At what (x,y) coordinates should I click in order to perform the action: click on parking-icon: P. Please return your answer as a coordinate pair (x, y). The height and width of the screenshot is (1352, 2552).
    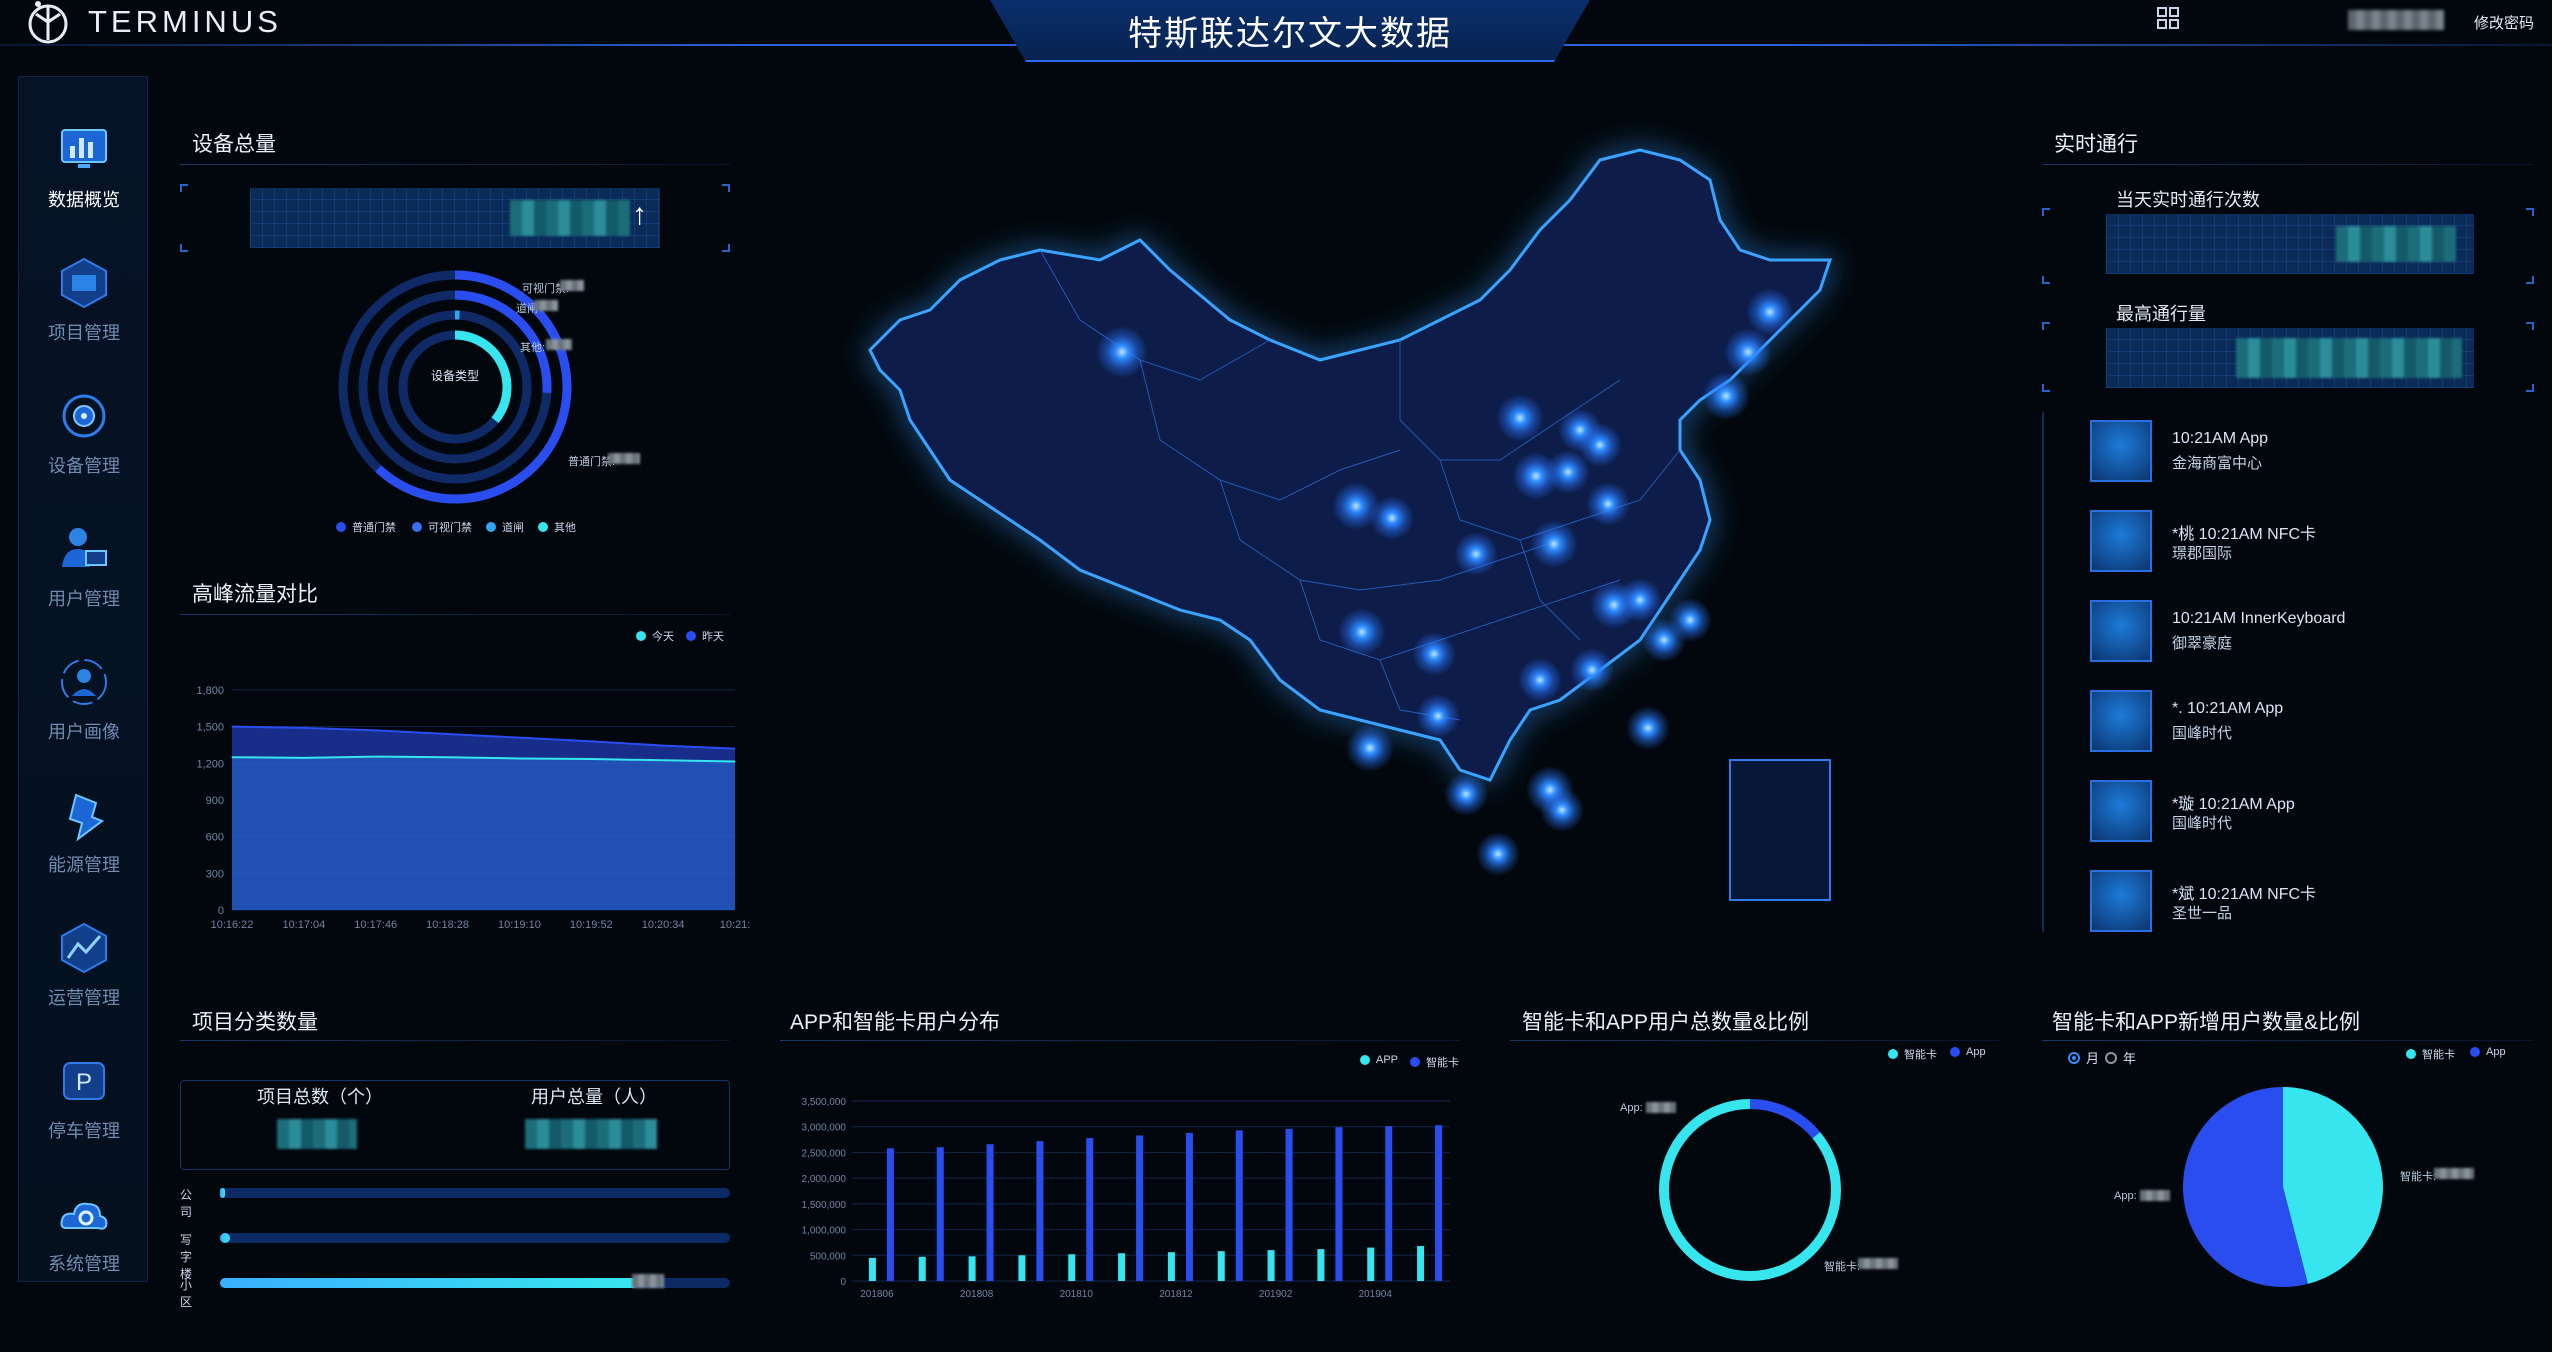
    Looking at the image, I should click on (84, 1081).